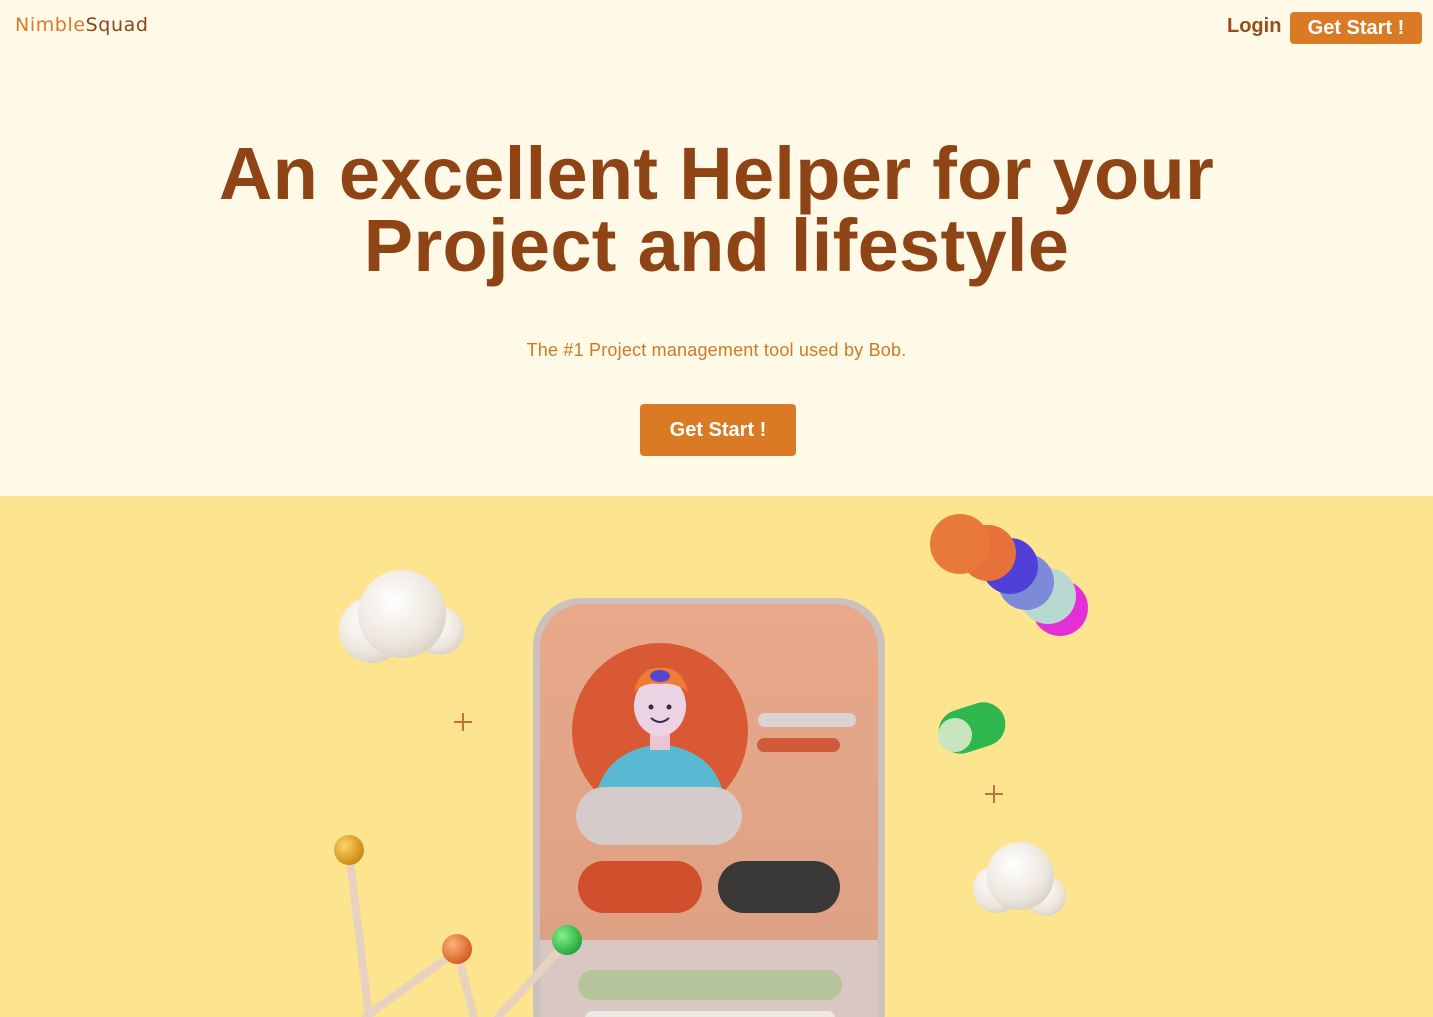  I want to click on logo-text-nimble: Nimble, so click(50, 25).